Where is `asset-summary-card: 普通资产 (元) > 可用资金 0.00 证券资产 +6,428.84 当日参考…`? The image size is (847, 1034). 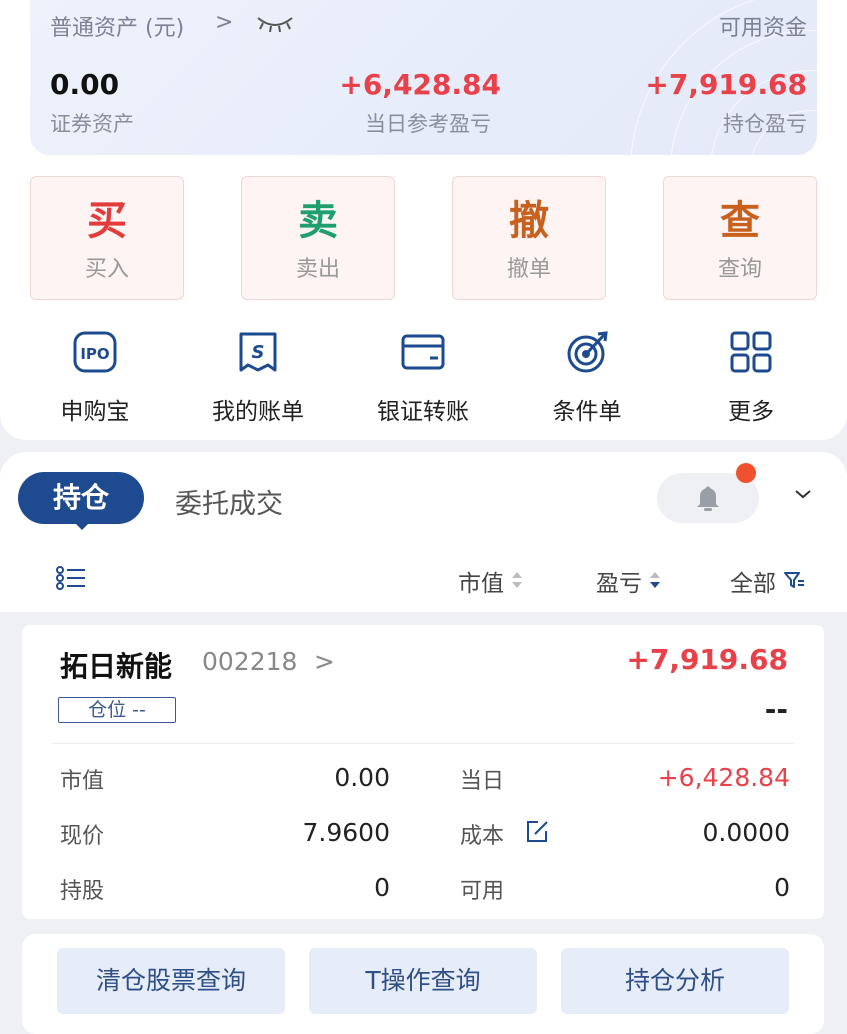 asset-summary-card: 普通资产 (元) > 可用资金 0.00 证券资产 +6,428.84 当日参考… is located at coordinates (423, 77).